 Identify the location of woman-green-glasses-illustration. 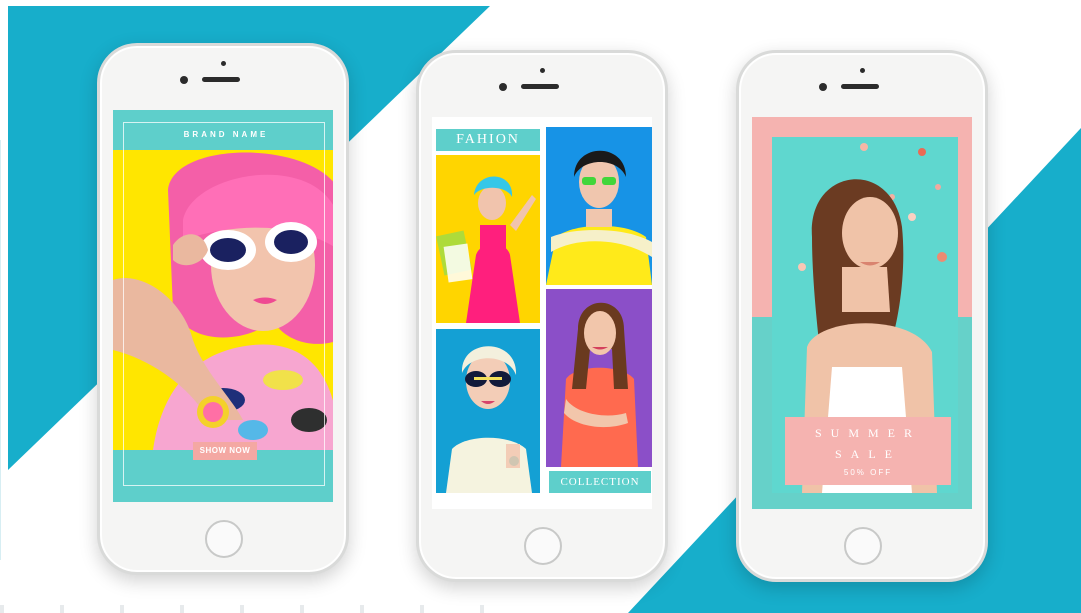
(599, 206).